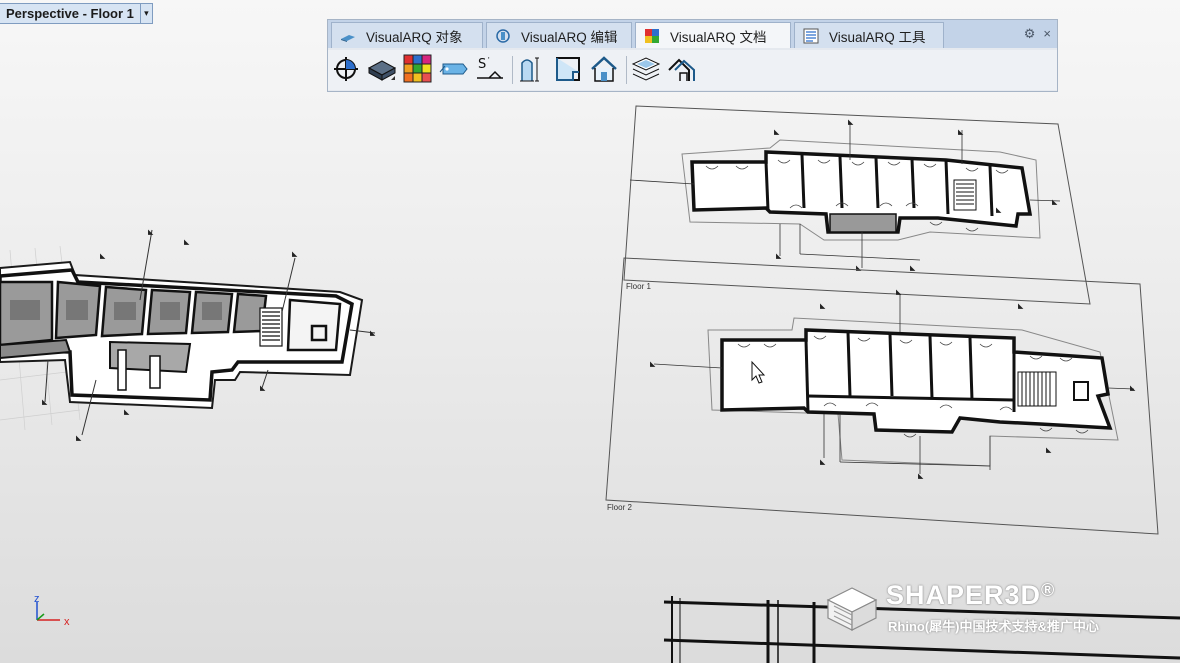 The image size is (1180, 663). I want to click on tag-icon, so click(454, 69).